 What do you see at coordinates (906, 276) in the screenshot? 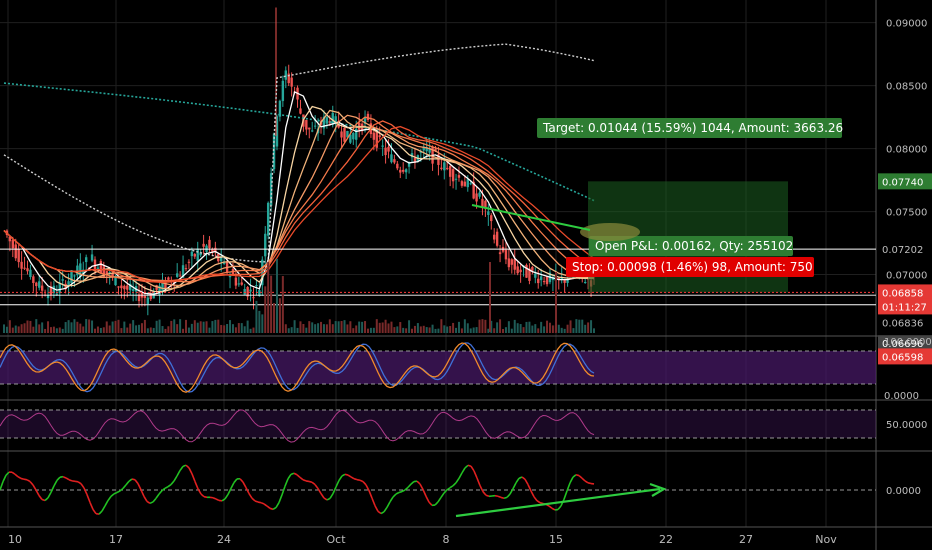
I see `price-tick-label: 0.07000` at bounding box center [906, 276].